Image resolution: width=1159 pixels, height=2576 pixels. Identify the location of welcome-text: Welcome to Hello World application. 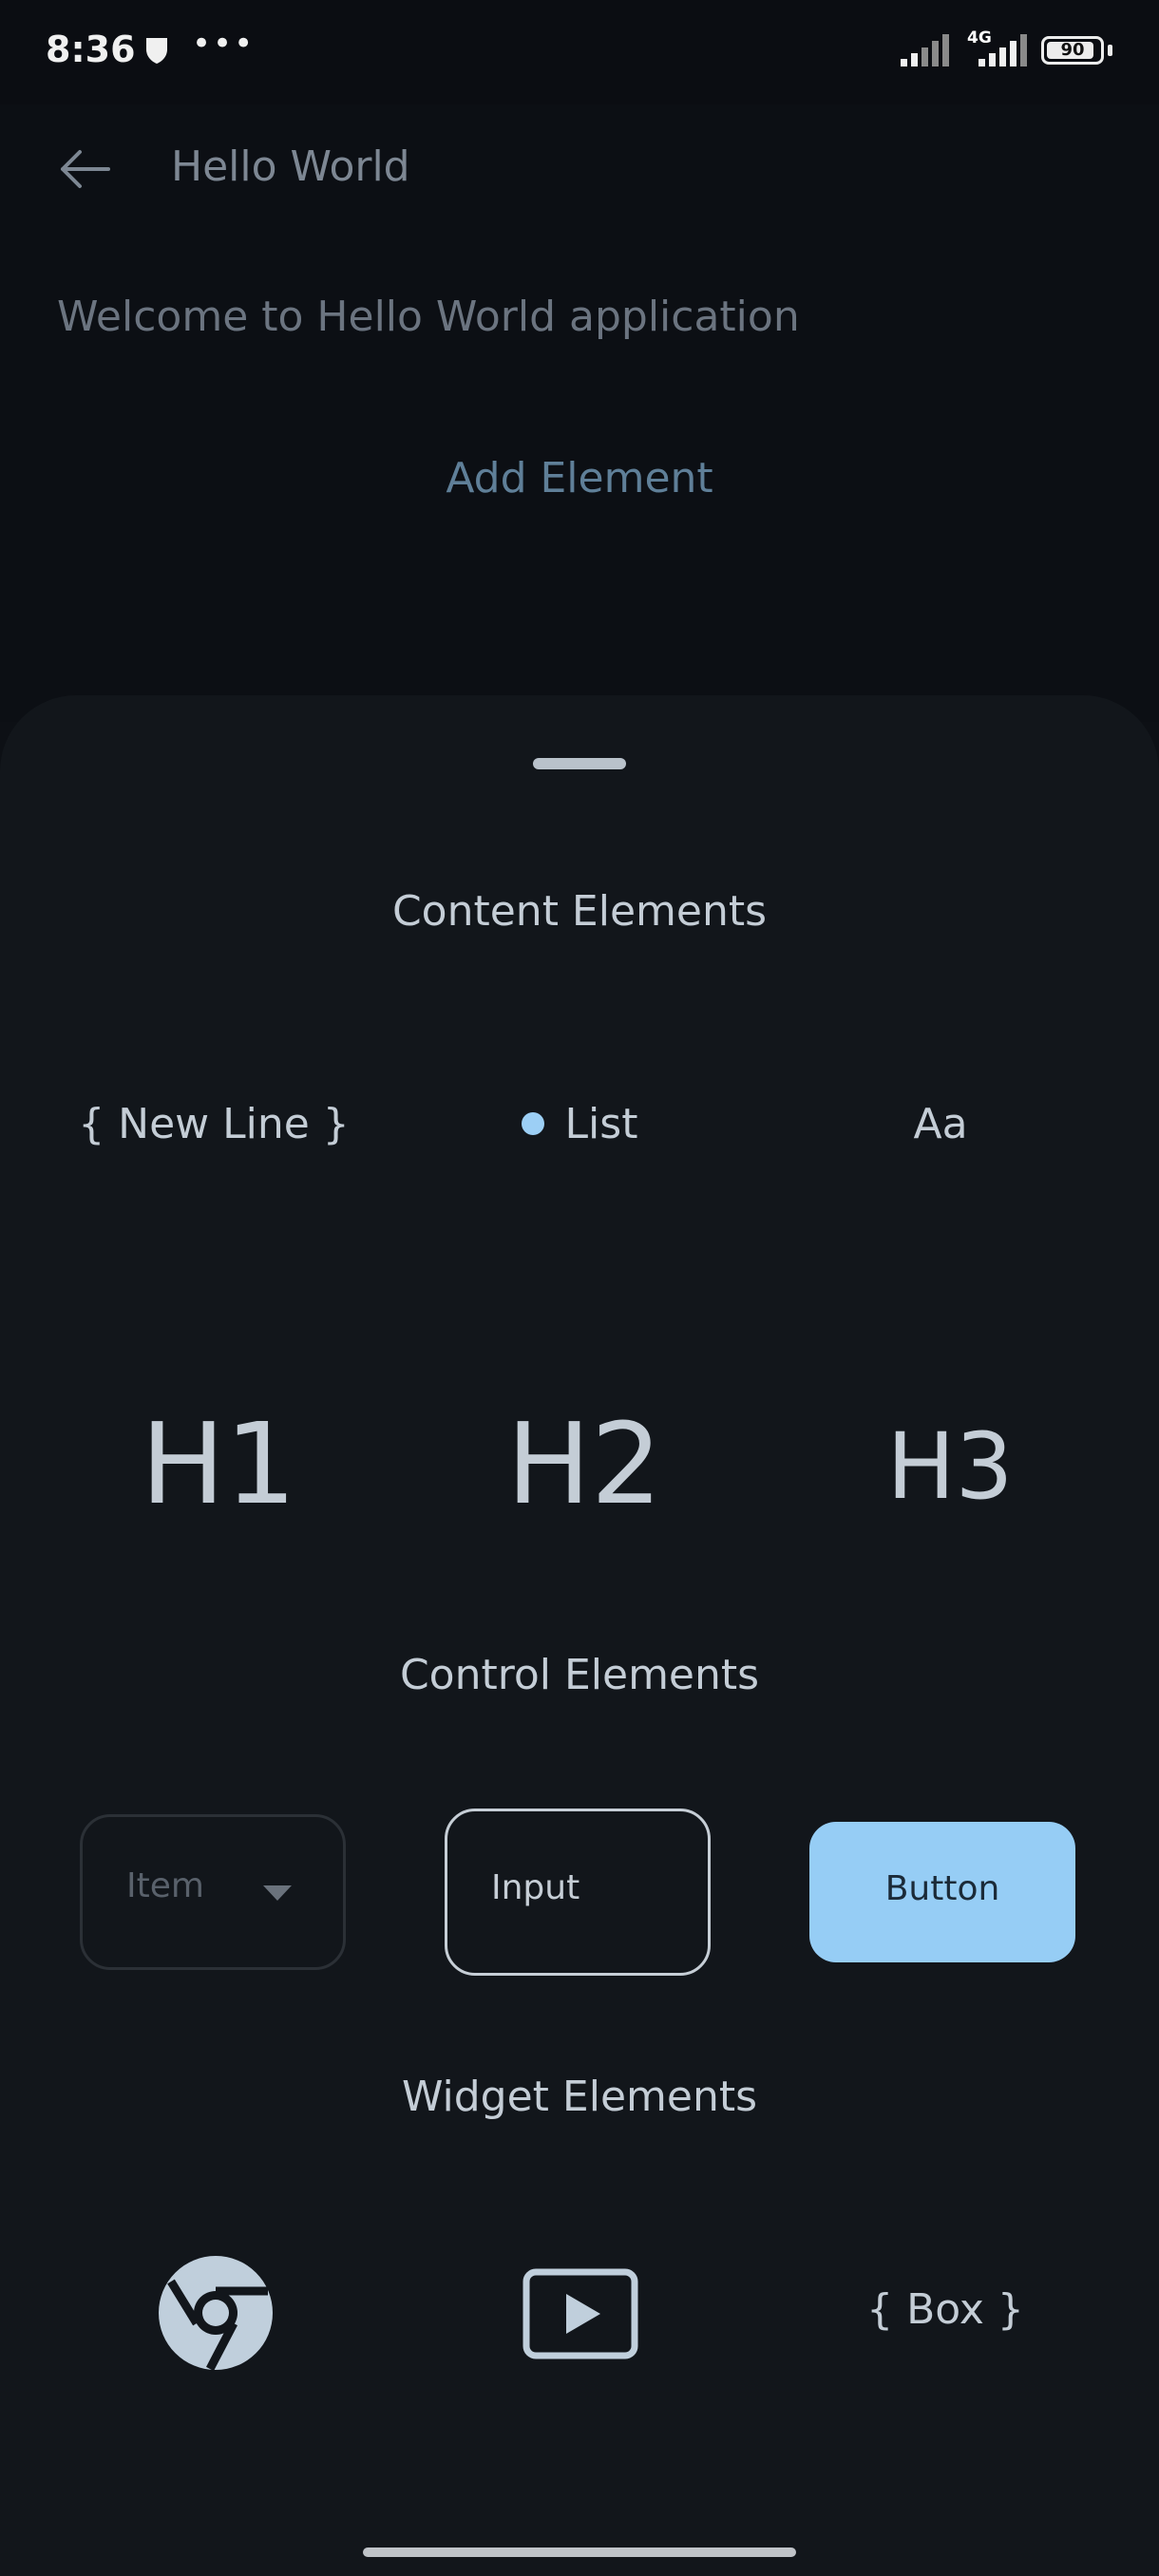
(428, 317).